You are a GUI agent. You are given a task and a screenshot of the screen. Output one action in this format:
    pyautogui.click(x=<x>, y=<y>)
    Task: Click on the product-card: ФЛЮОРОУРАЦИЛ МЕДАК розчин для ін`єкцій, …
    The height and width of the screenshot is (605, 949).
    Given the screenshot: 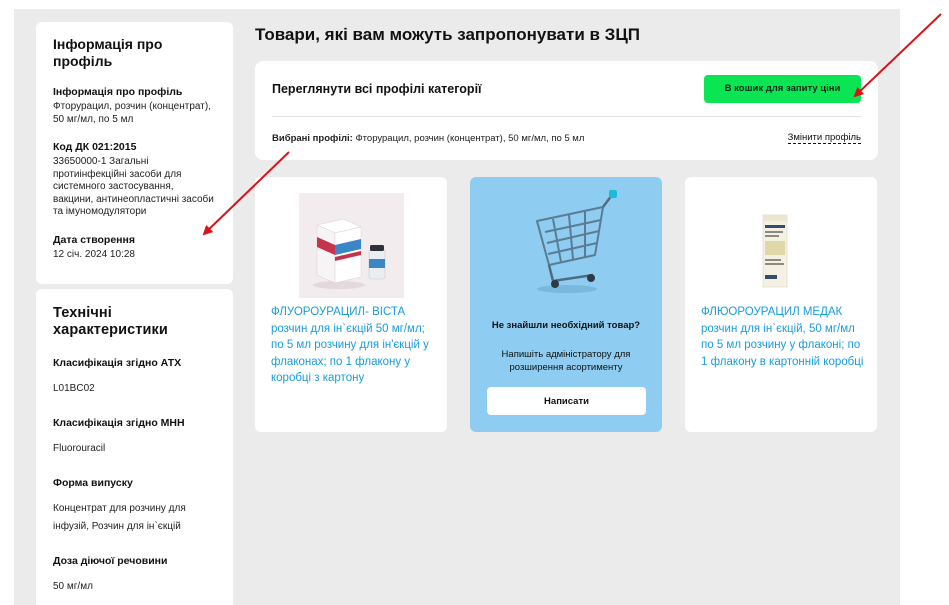 What is the action you would take?
    pyautogui.click(x=781, y=304)
    